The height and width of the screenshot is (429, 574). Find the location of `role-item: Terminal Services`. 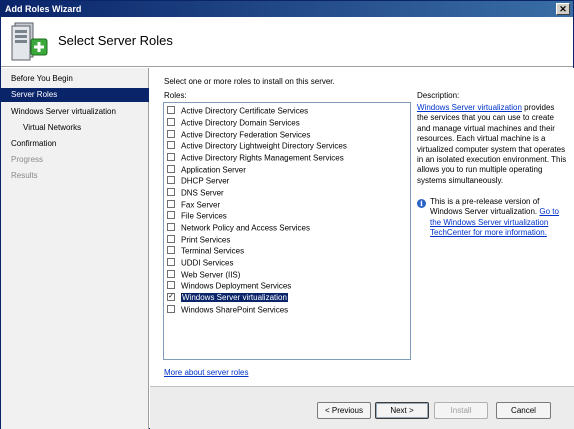

role-item: Terminal Services is located at coordinates (205, 250).